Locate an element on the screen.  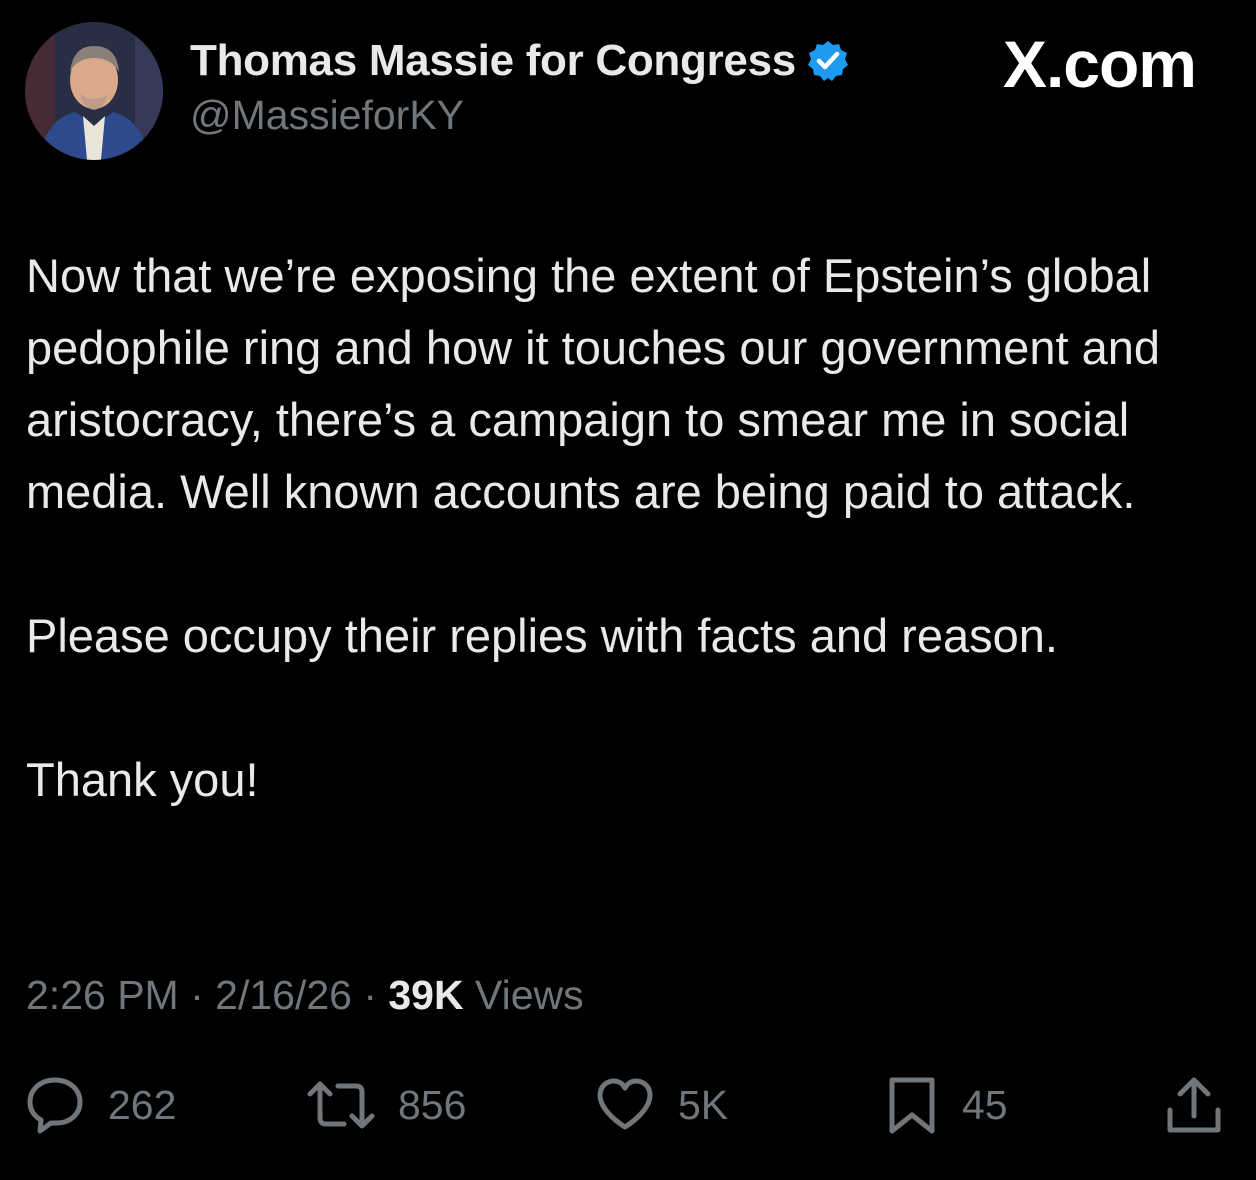
bookmark-button: 45 is located at coordinates (946, 1105).